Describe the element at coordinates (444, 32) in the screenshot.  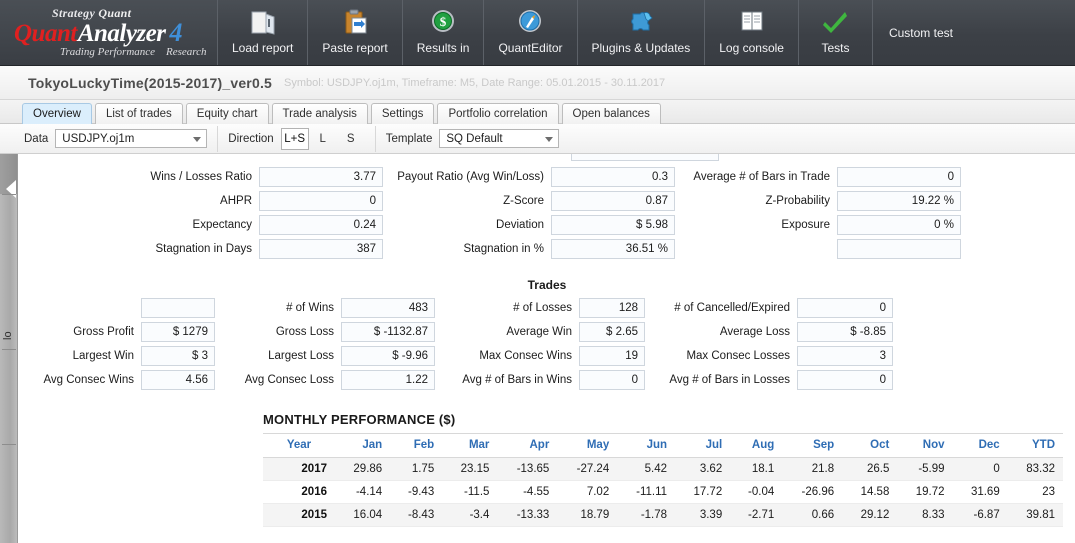
I see `toolbar-button-results-in: $ Results in` at that location.